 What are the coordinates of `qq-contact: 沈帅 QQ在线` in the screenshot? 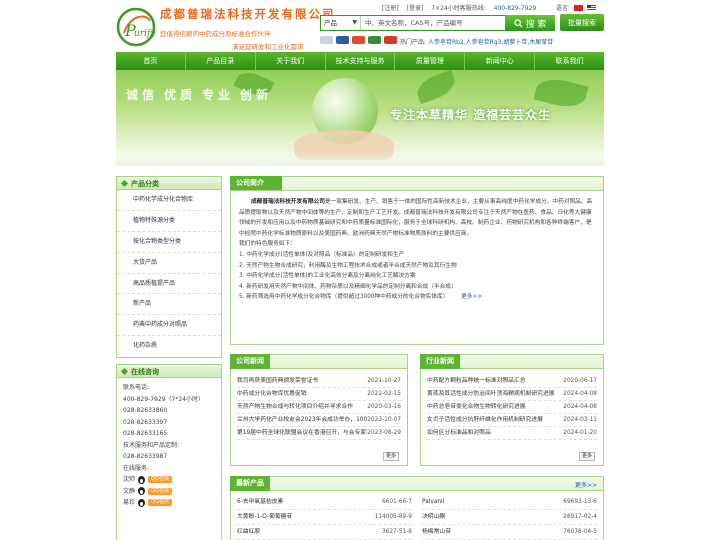 It's located at (169, 480).